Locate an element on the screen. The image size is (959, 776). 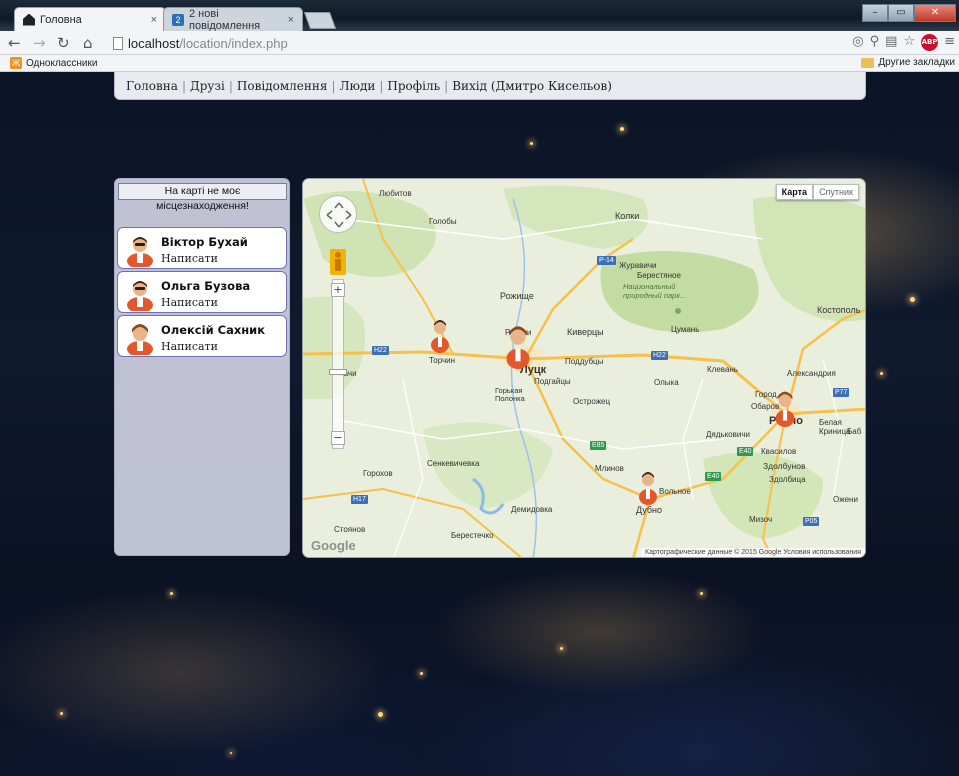
reload-icon: ↻ is located at coordinates (63, 43).